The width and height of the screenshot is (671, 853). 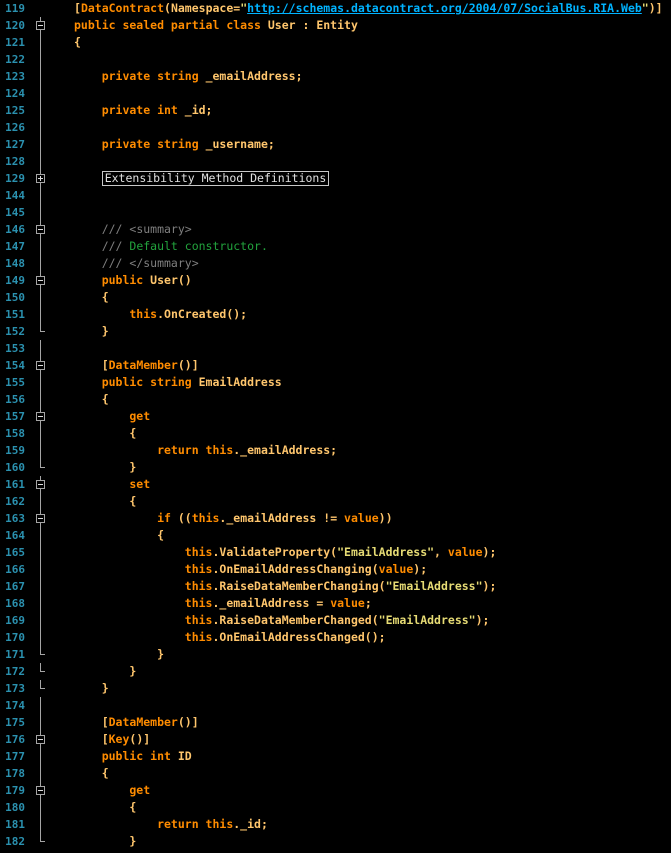 What do you see at coordinates (335, 722) in the screenshot?
I see `code-line: 175 [DataMember()]` at bounding box center [335, 722].